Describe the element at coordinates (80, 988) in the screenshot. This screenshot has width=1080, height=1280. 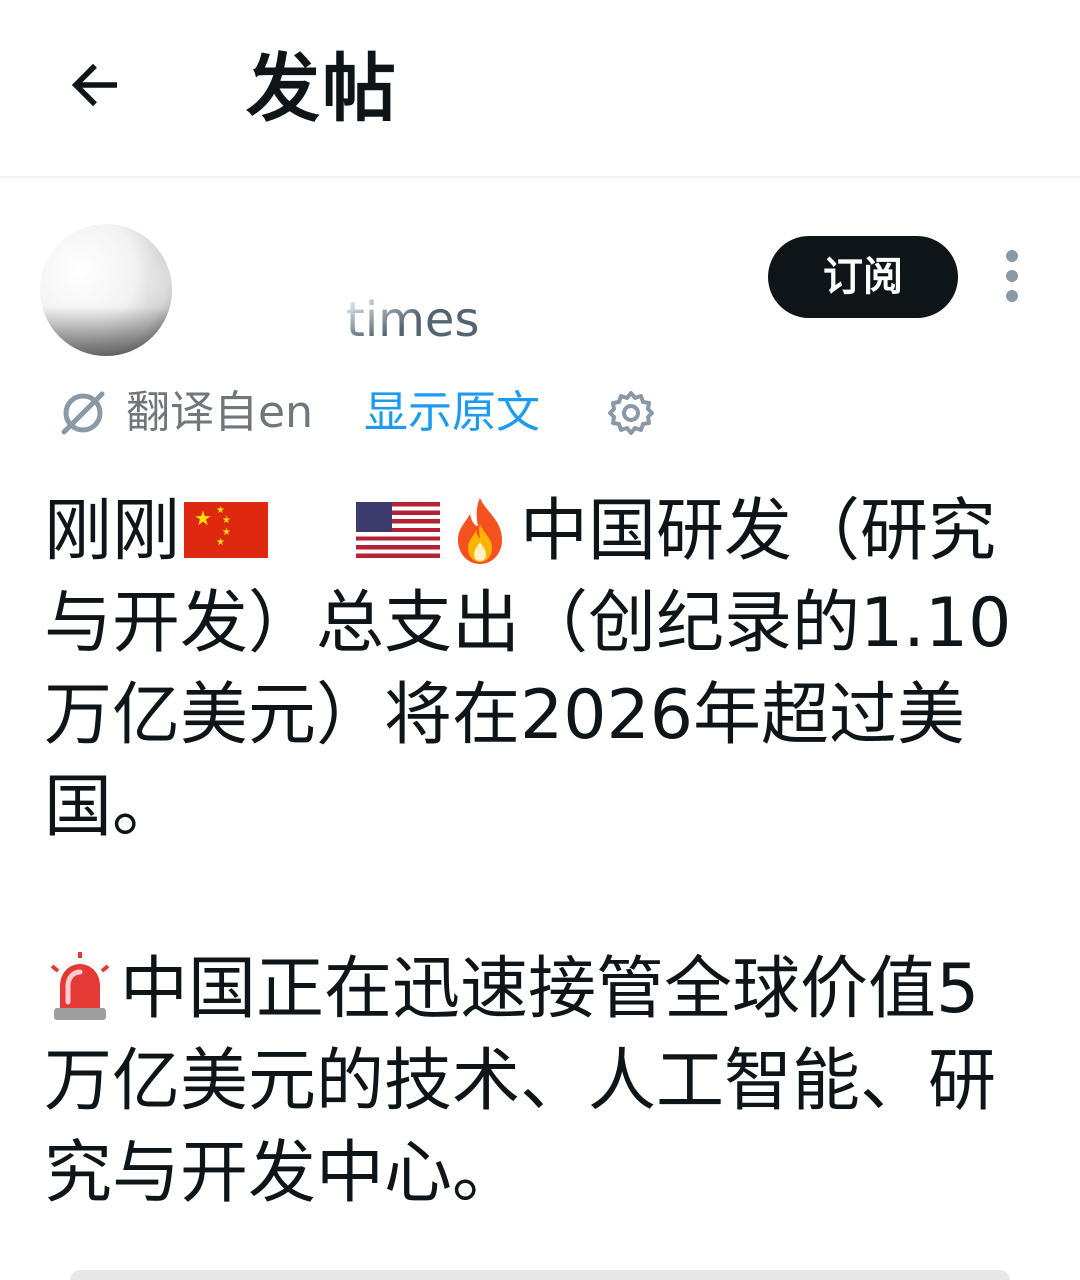
I see `police-light-emoji-icon` at that location.